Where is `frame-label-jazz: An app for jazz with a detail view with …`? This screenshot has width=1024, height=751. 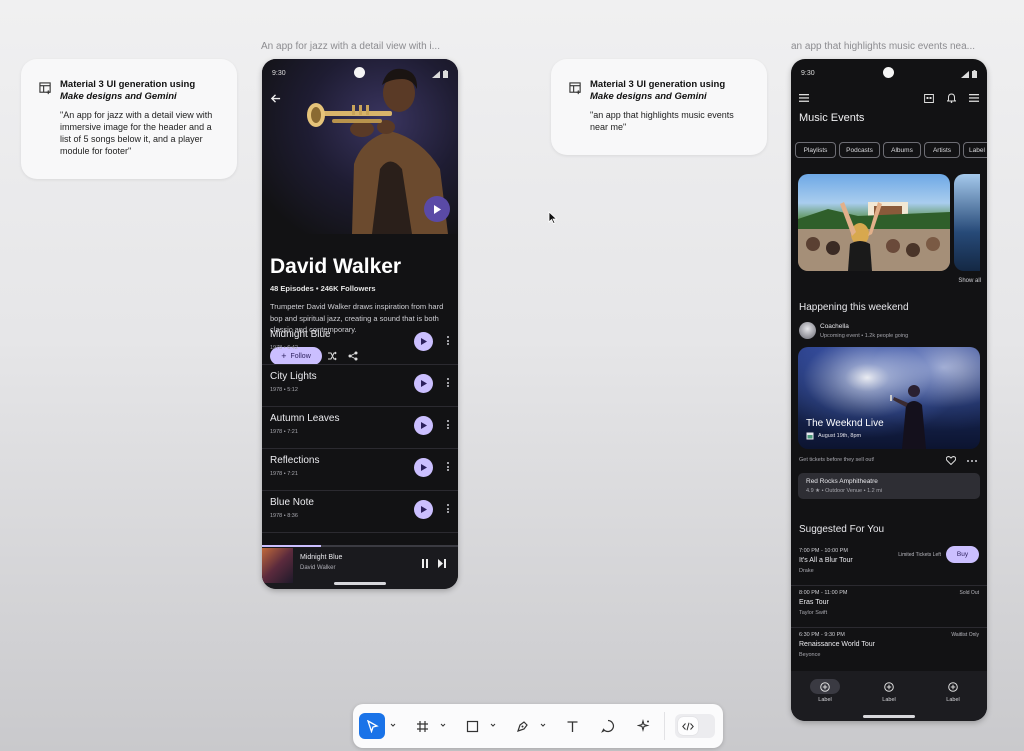 frame-label-jazz: An app for jazz with a detail view with … is located at coordinates (350, 46).